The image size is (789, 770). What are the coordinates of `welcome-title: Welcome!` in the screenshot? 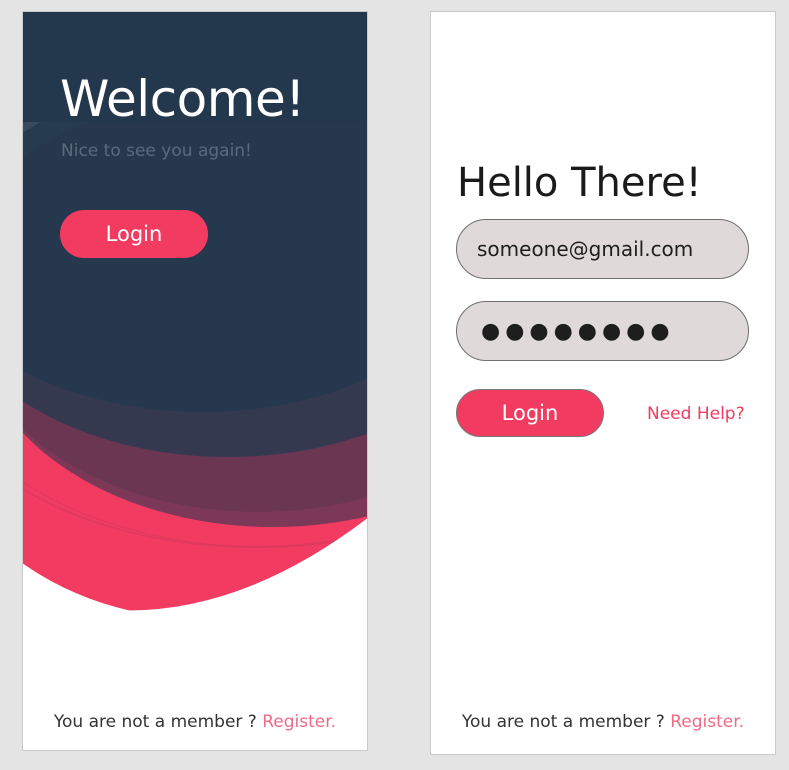 It's located at (182, 99).